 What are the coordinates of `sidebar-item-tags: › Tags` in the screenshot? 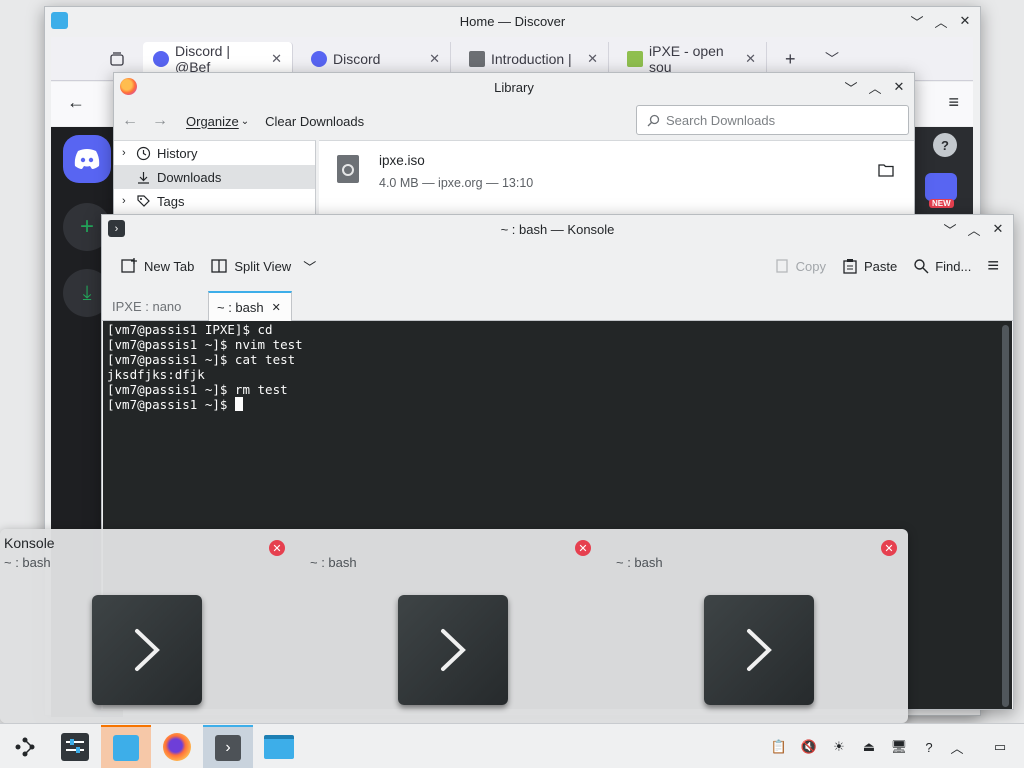 It's located at (214, 201).